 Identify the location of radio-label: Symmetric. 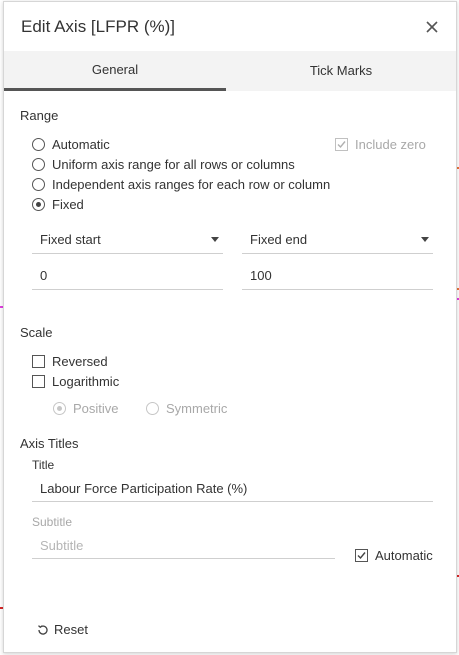
(197, 408).